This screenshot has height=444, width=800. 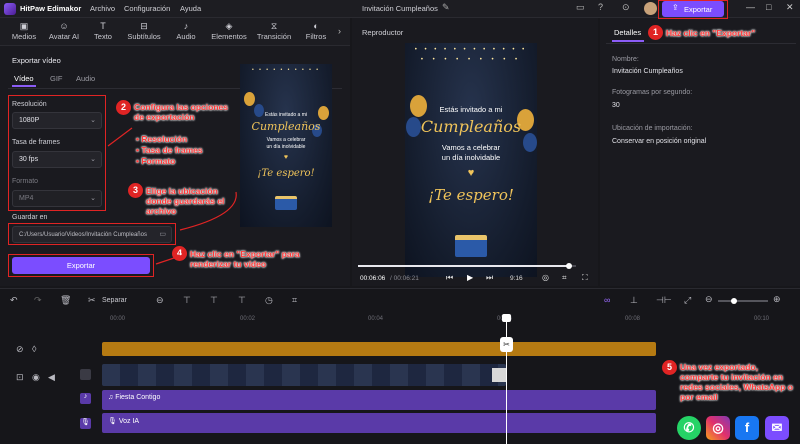 I want to click on facebook-icon: f, so click(x=747, y=428).